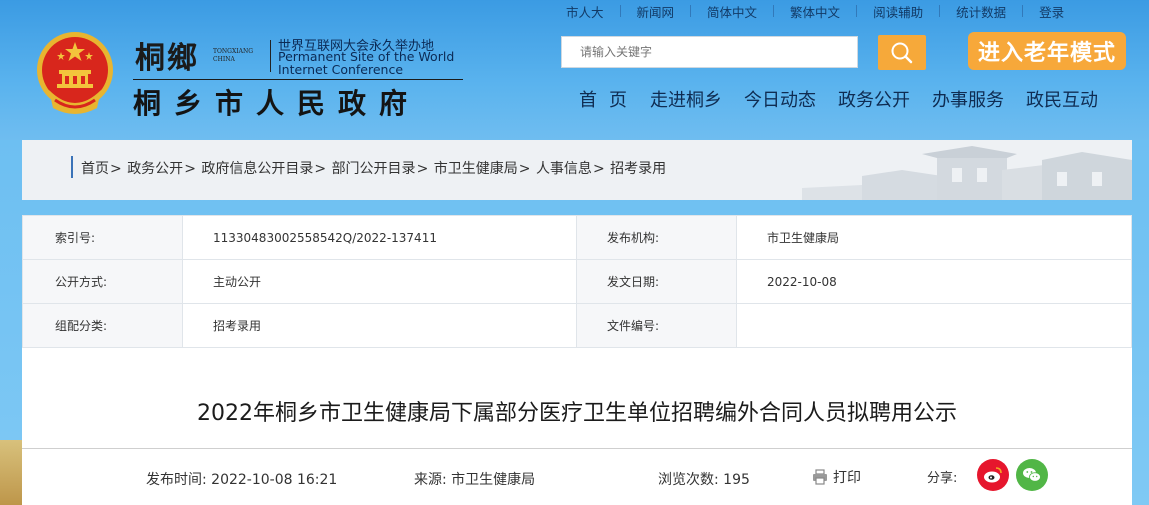 The height and width of the screenshot is (505, 1149). Describe the element at coordinates (603, 99) in the screenshot. I see `nav-home: 首页` at that location.